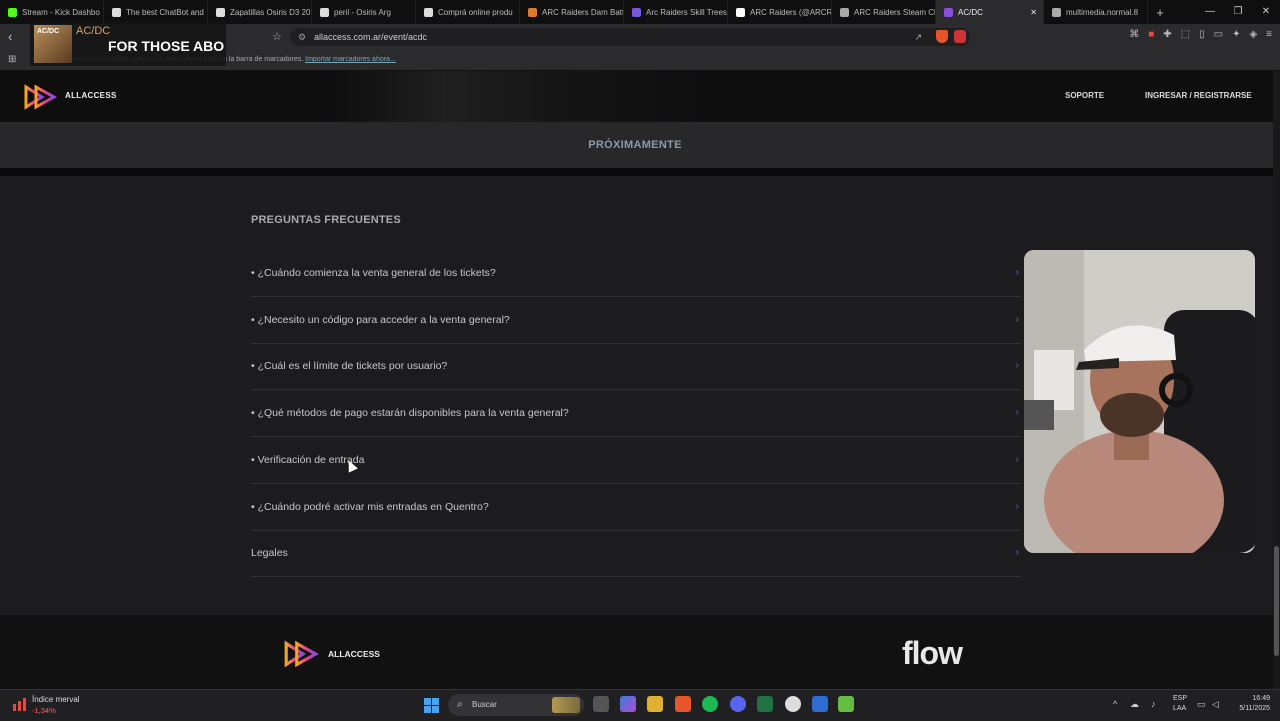 This screenshot has height=721, width=1280. Describe the element at coordinates (520, 96) in the screenshot. I see `hero-image-strip` at that location.